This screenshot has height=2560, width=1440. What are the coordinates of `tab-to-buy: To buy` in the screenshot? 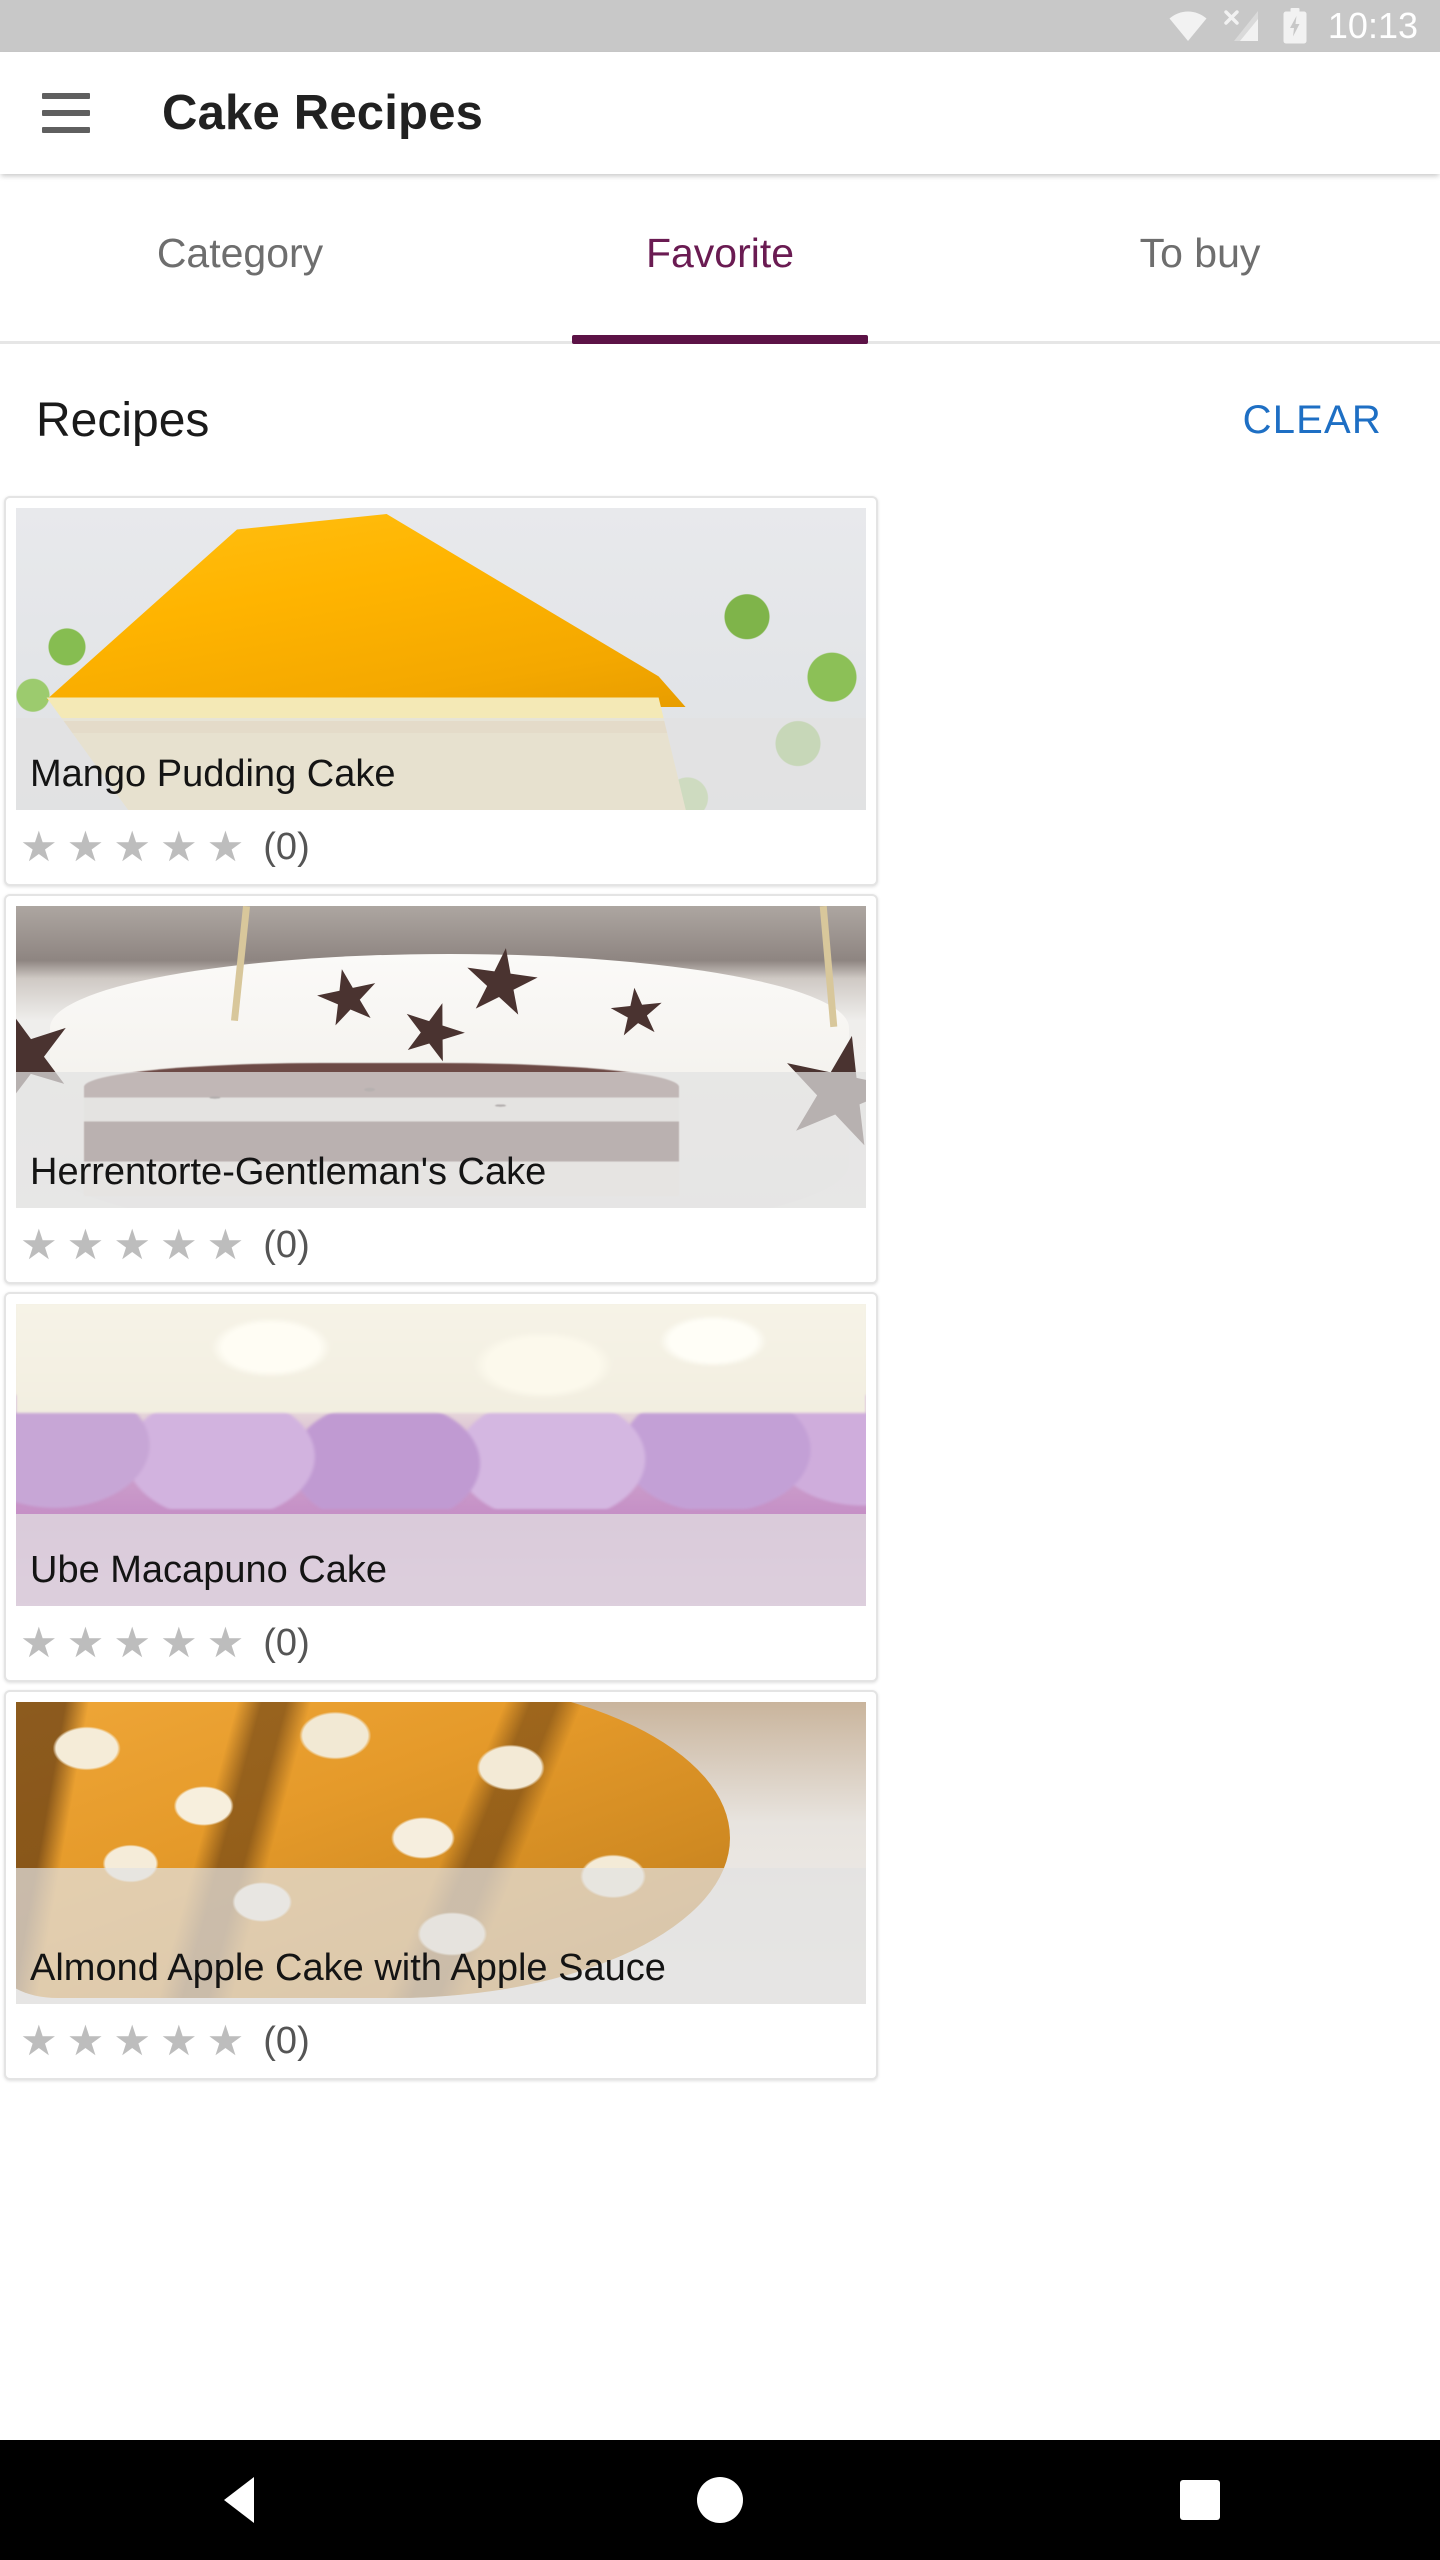 It's located at (1200, 257).